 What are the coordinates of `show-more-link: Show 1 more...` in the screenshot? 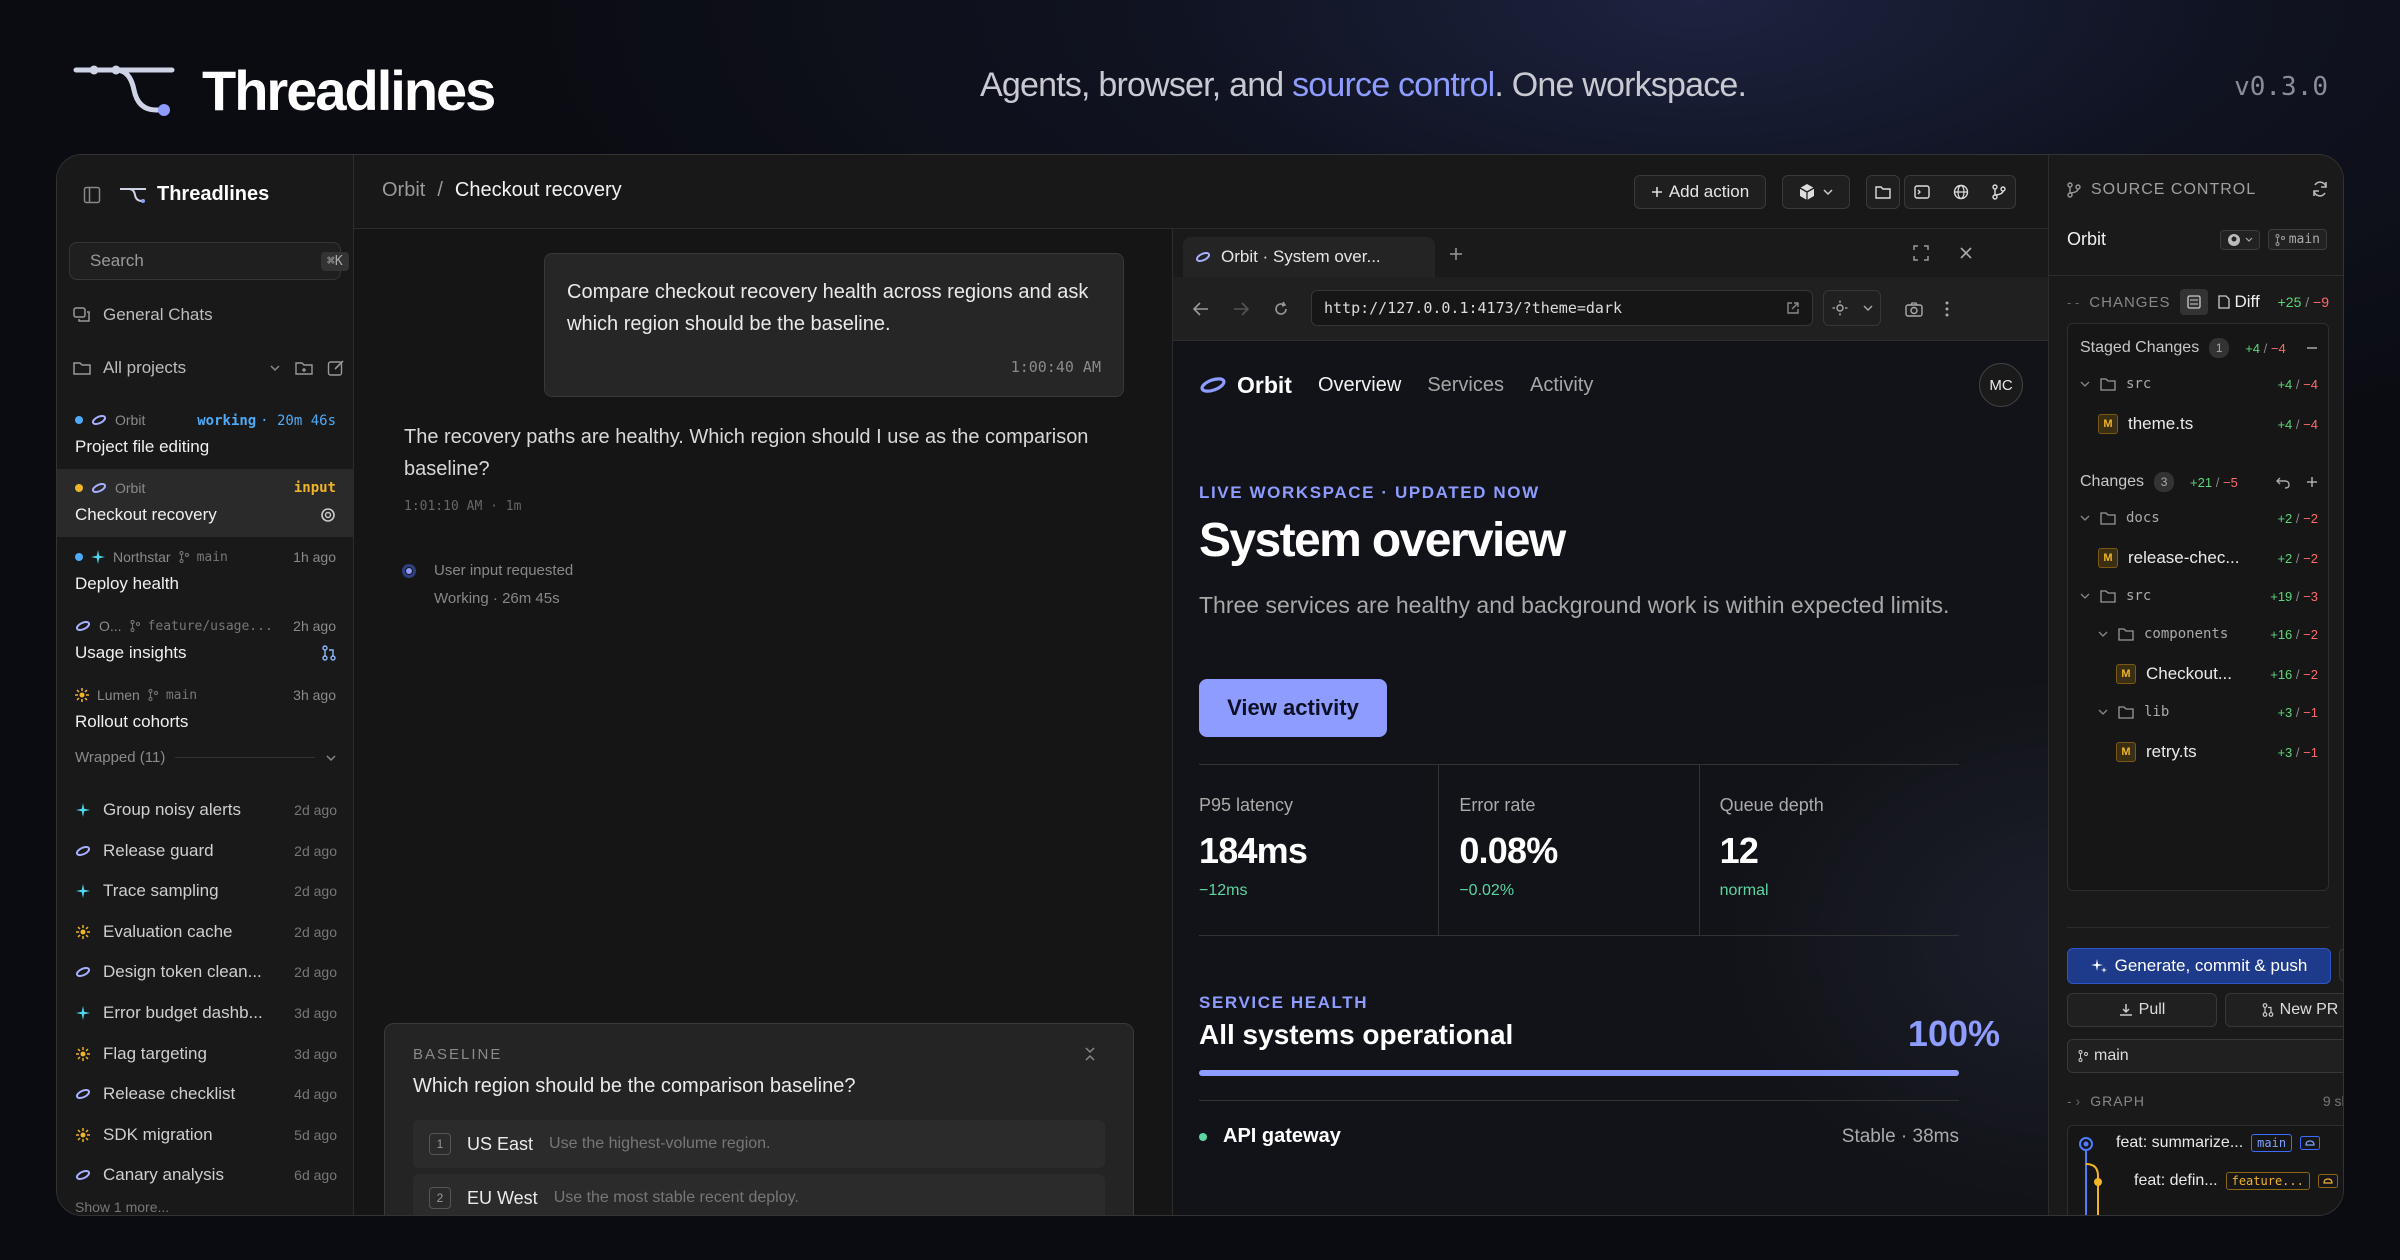 It's located at (122, 1207).